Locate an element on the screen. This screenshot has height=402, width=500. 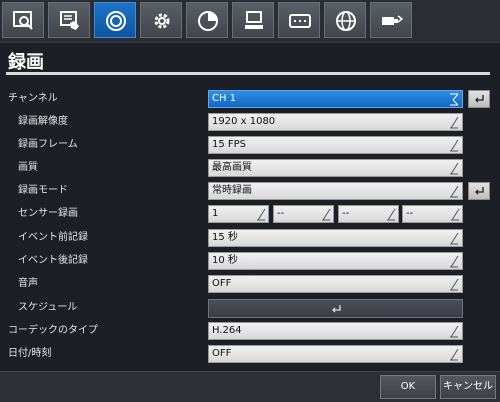
network-tab is located at coordinates (345, 20).